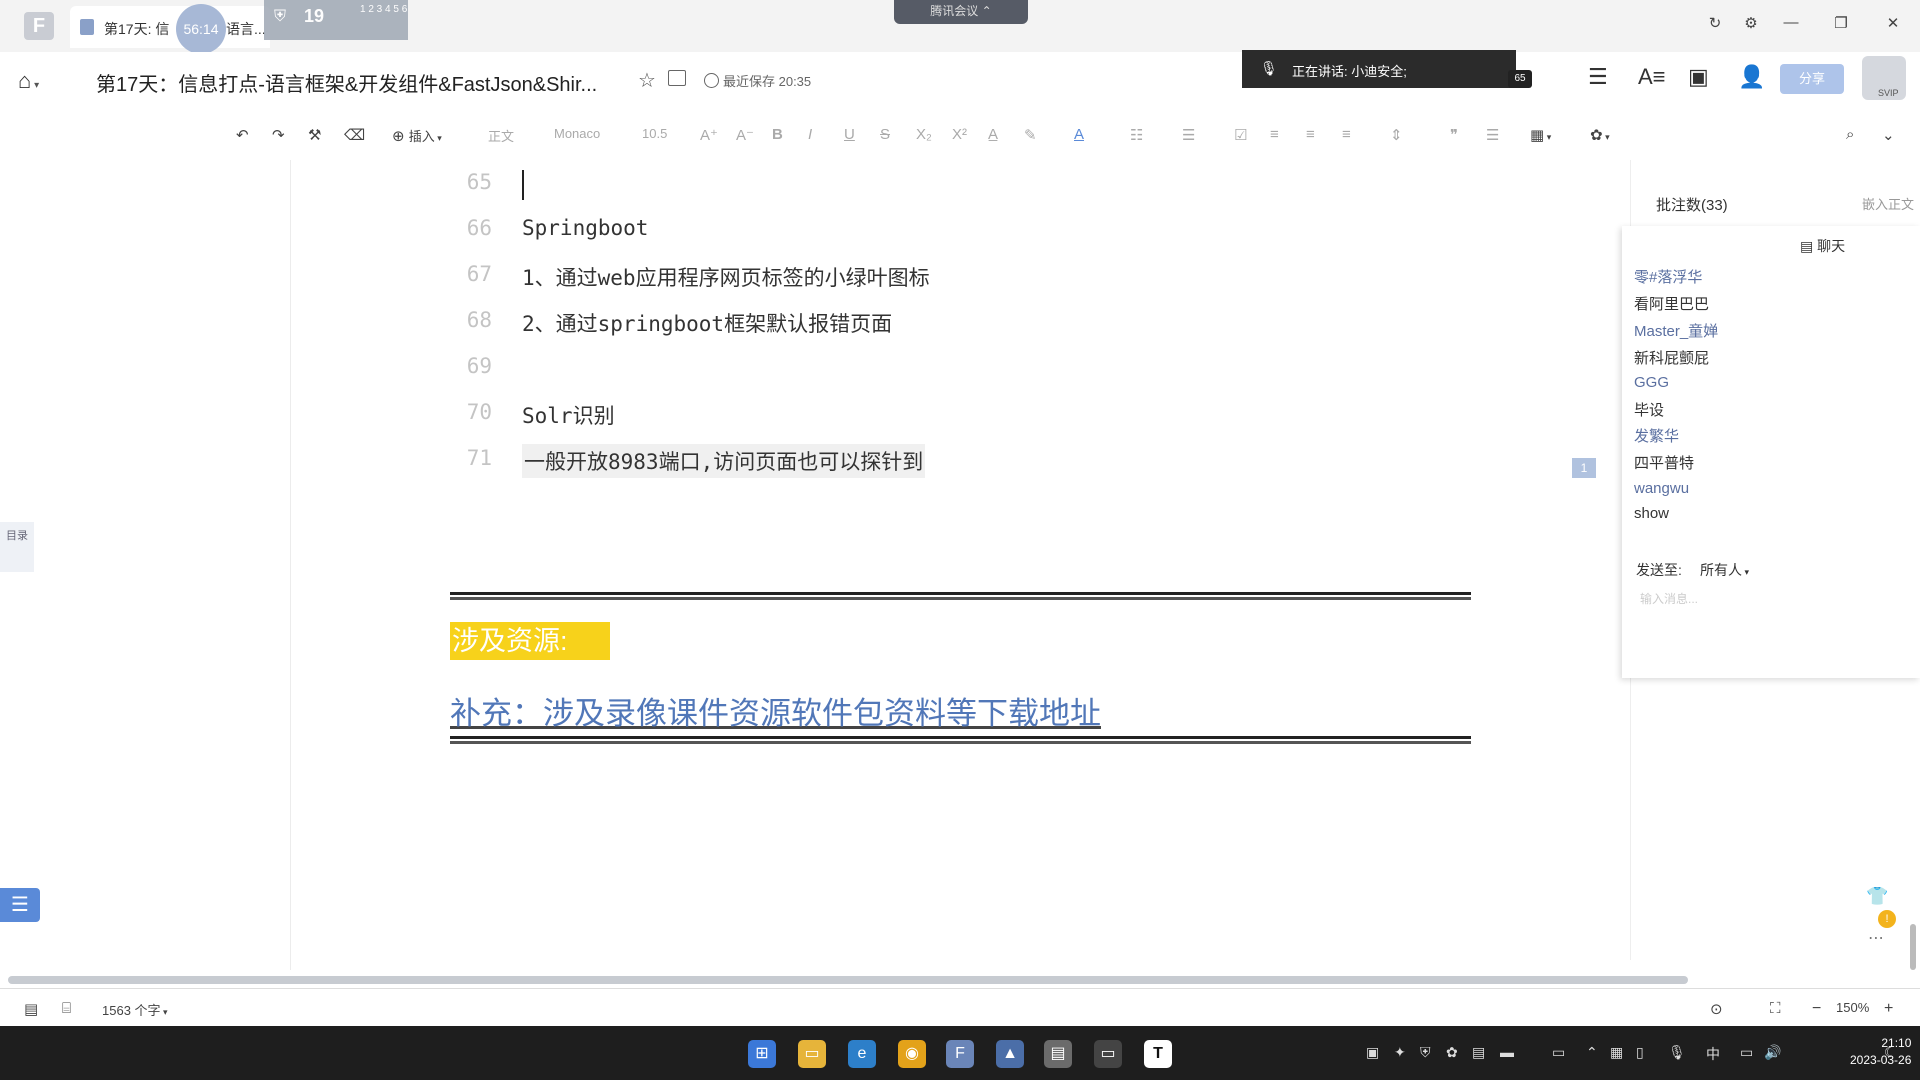 This screenshot has height=1080, width=1920. I want to click on tray-shield-icon: ⛨, so click(1425, 1052).